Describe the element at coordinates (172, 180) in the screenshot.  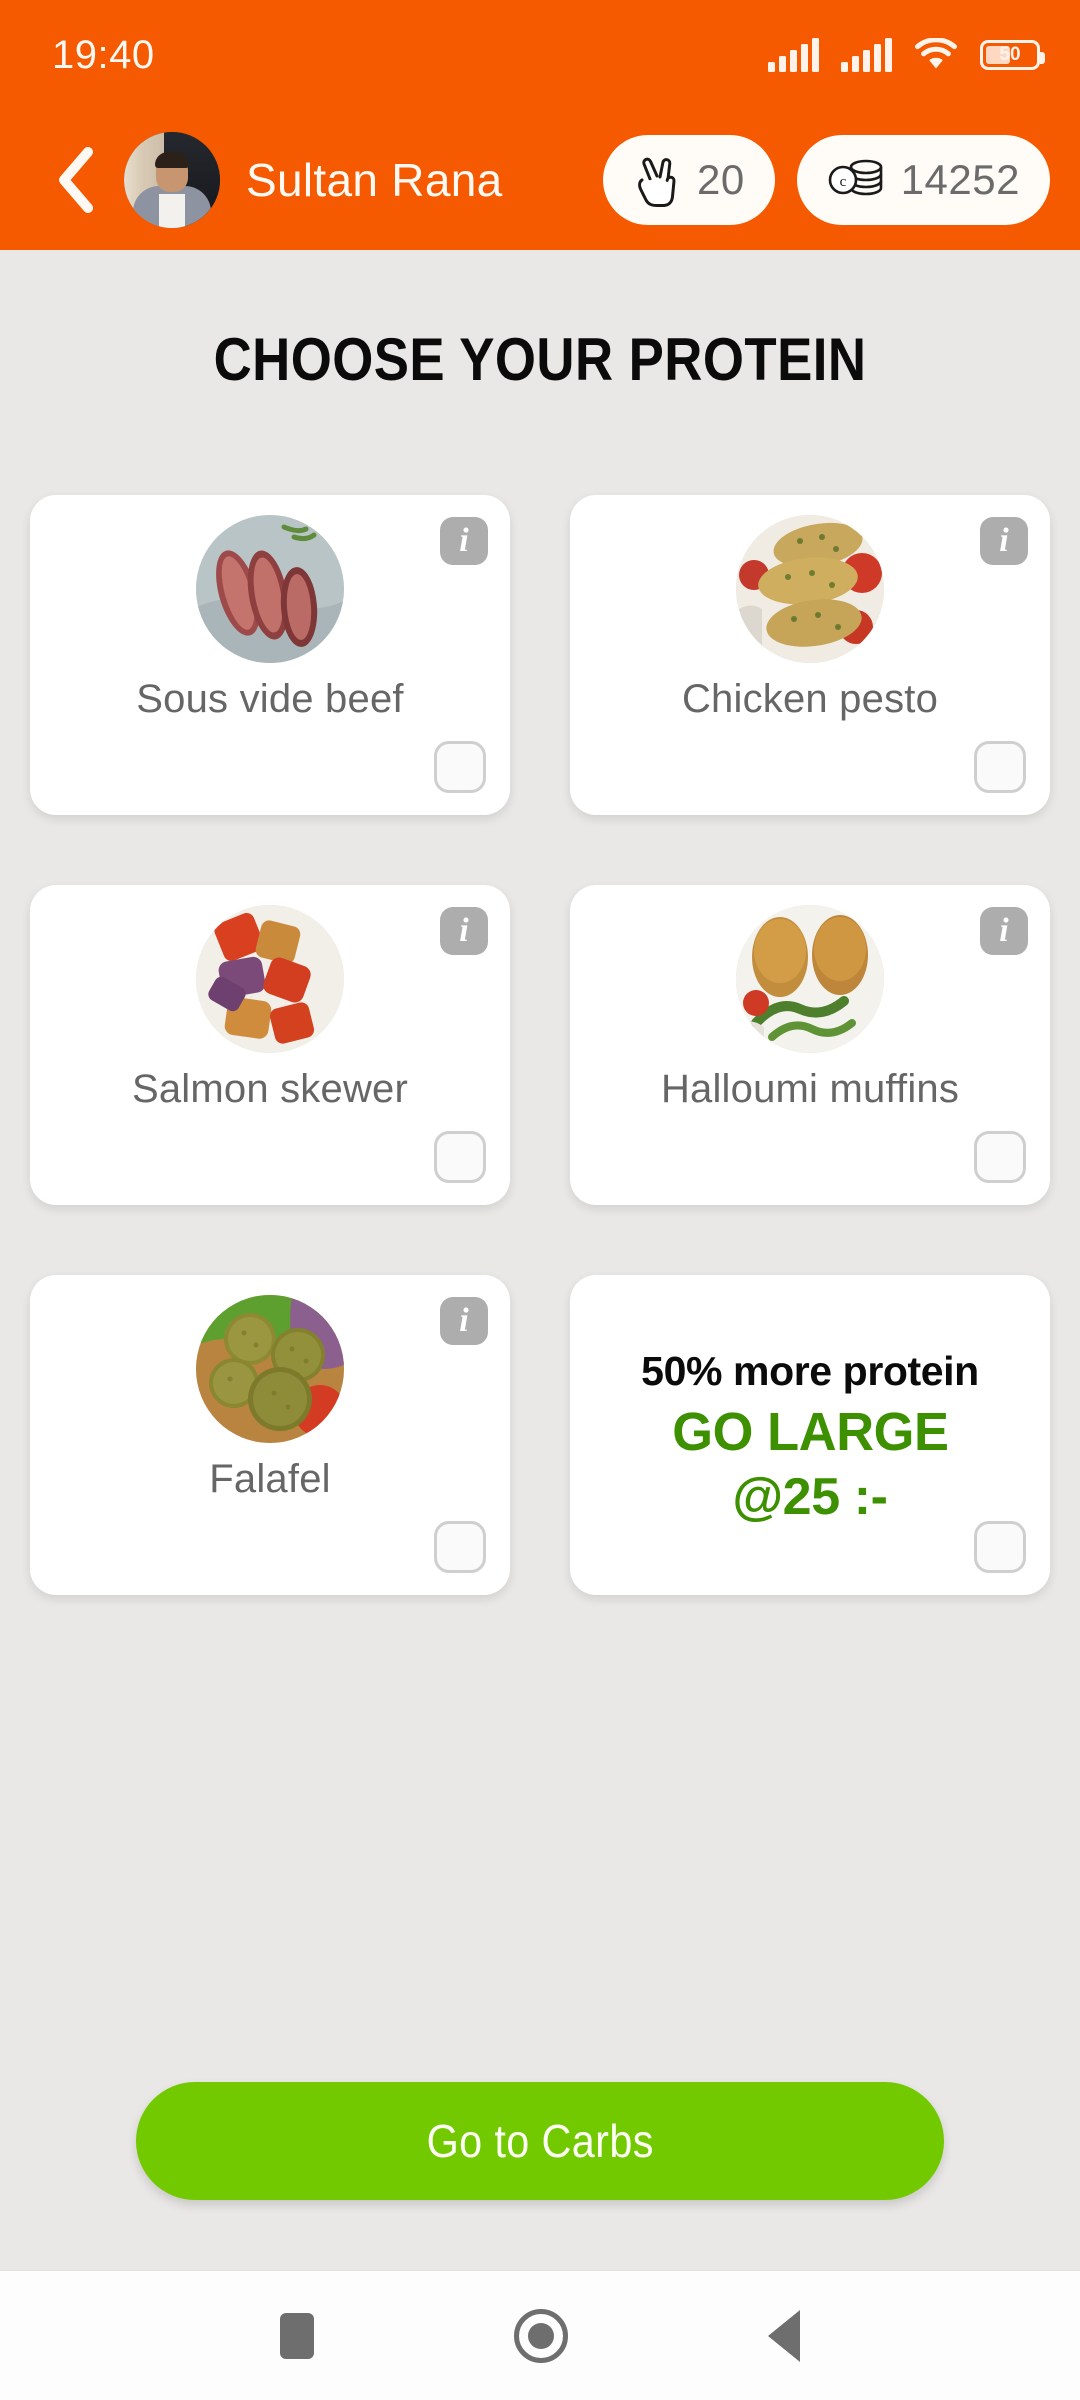
I see `avatar` at that location.